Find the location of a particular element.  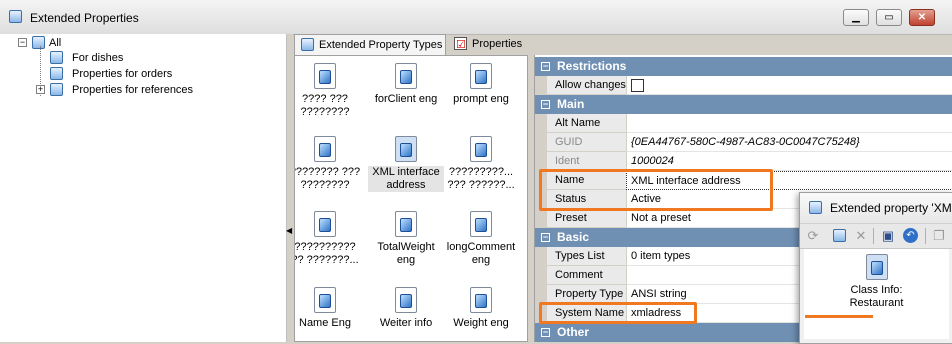

grid-row-alt-name: Alt Name is located at coordinates (743, 123).